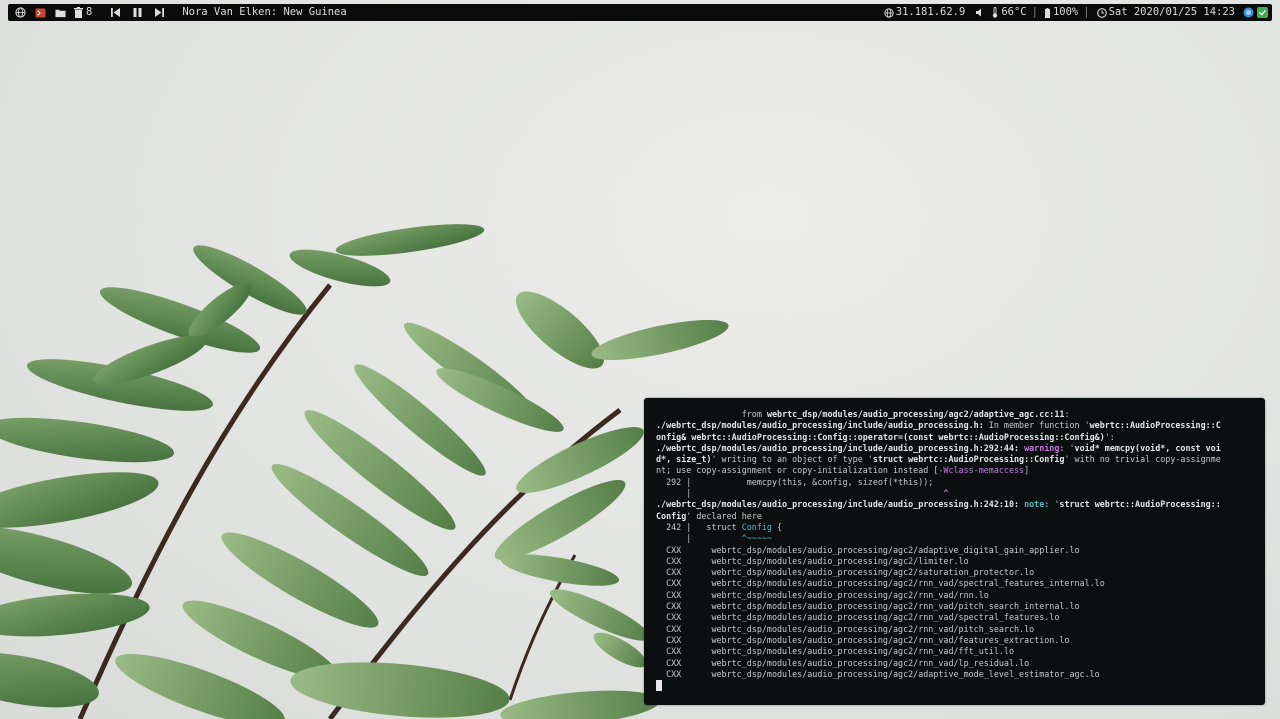  What do you see at coordinates (1155, 425) in the screenshot?
I see `terminal-text-segment: webrtc::AudioProcessing::C` at bounding box center [1155, 425].